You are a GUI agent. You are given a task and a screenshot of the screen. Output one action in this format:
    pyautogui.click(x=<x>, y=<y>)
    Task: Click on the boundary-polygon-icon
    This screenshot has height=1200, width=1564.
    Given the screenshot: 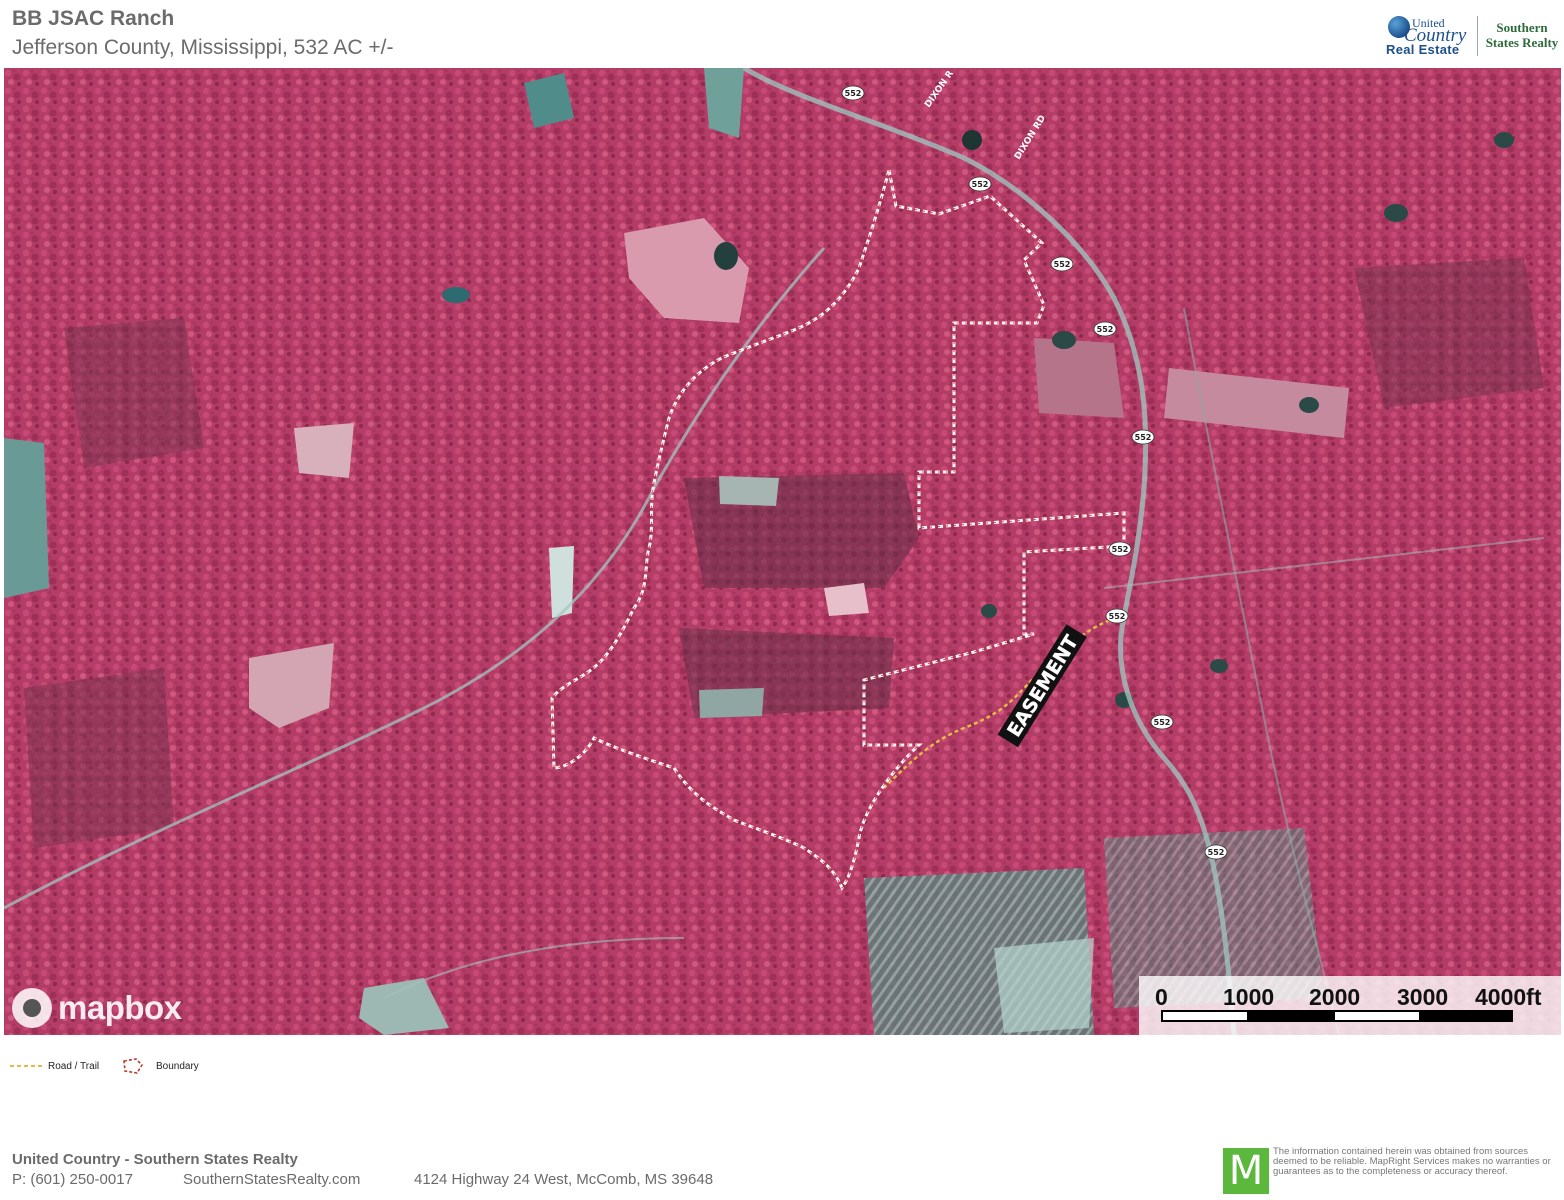 What is the action you would take?
    pyautogui.click(x=133, y=1066)
    